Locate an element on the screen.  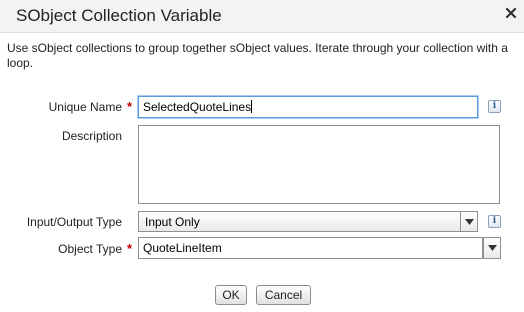
object-type-label: Object Type is located at coordinates (90, 249).